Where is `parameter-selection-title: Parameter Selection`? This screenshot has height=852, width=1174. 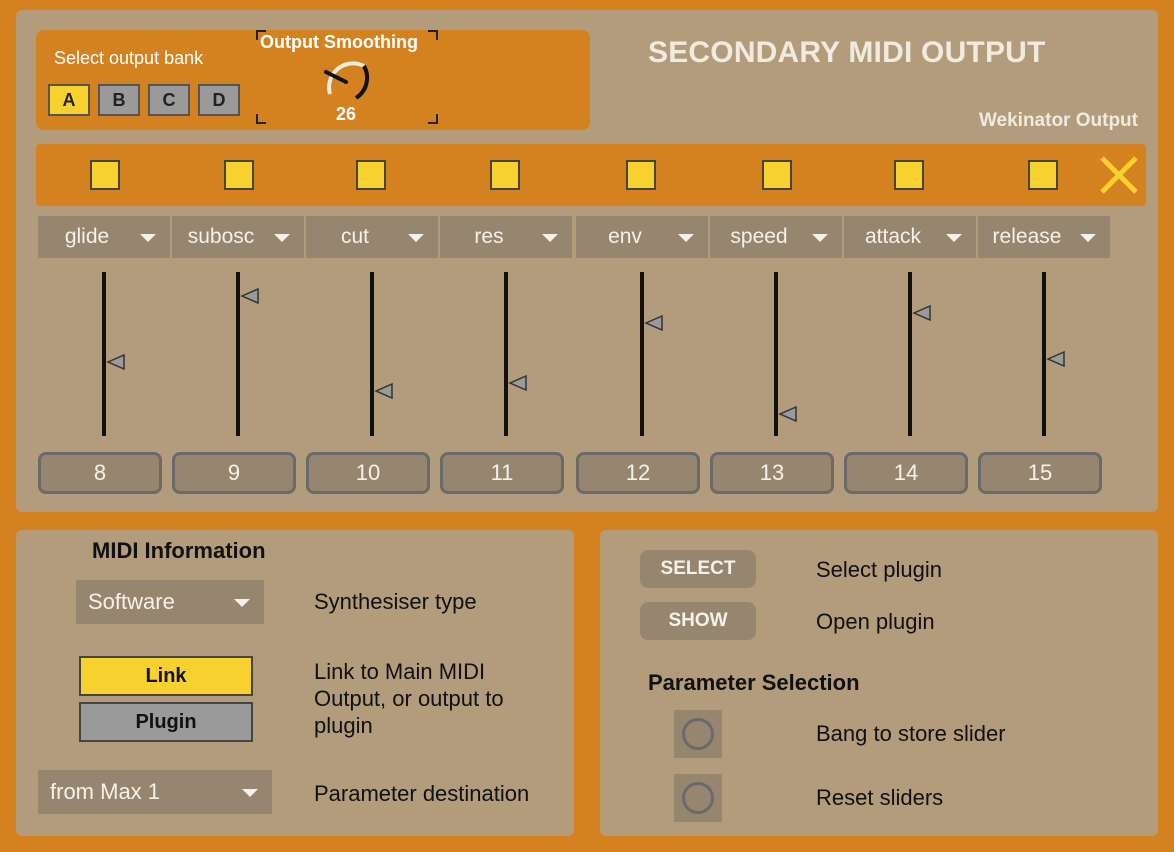 parameter-selection-title: Parameter Selection is located at coordinates (754, 682).